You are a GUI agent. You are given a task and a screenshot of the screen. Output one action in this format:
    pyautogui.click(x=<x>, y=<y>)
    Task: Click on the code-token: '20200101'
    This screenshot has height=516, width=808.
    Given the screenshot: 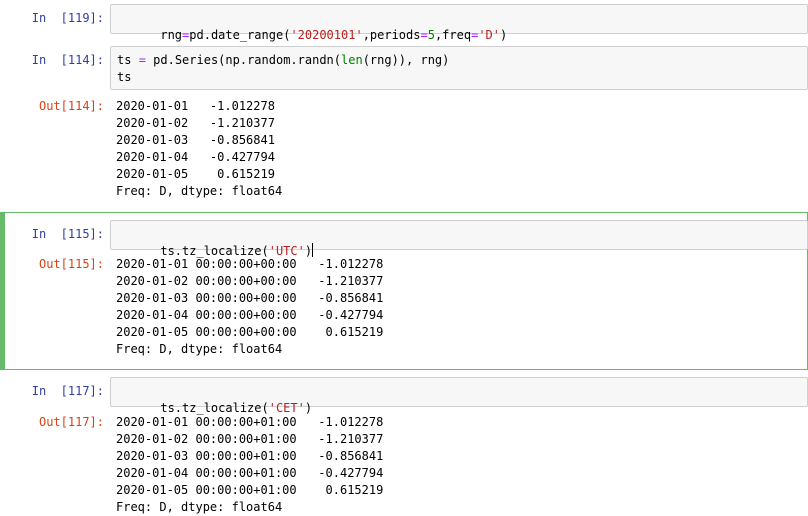 What is the action you would take?
    pyautogui.click(x=326, y=35)
    